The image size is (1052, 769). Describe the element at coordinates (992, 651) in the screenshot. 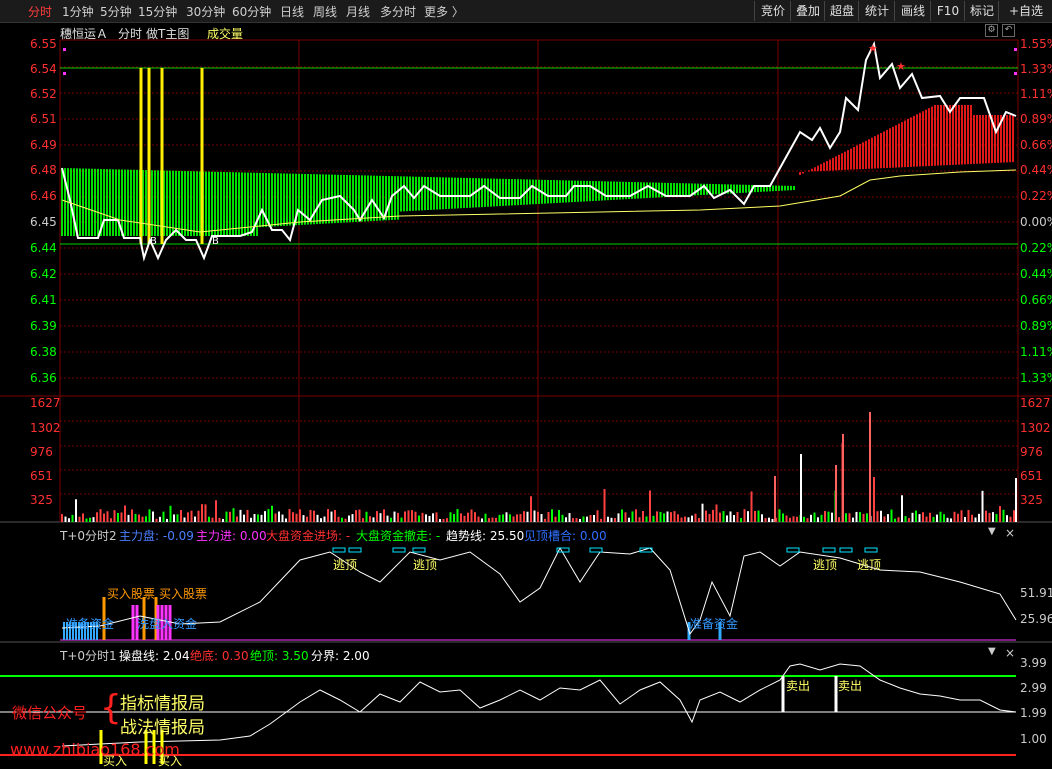

I see `panel3-dropdown-icon: ▼` at that location.